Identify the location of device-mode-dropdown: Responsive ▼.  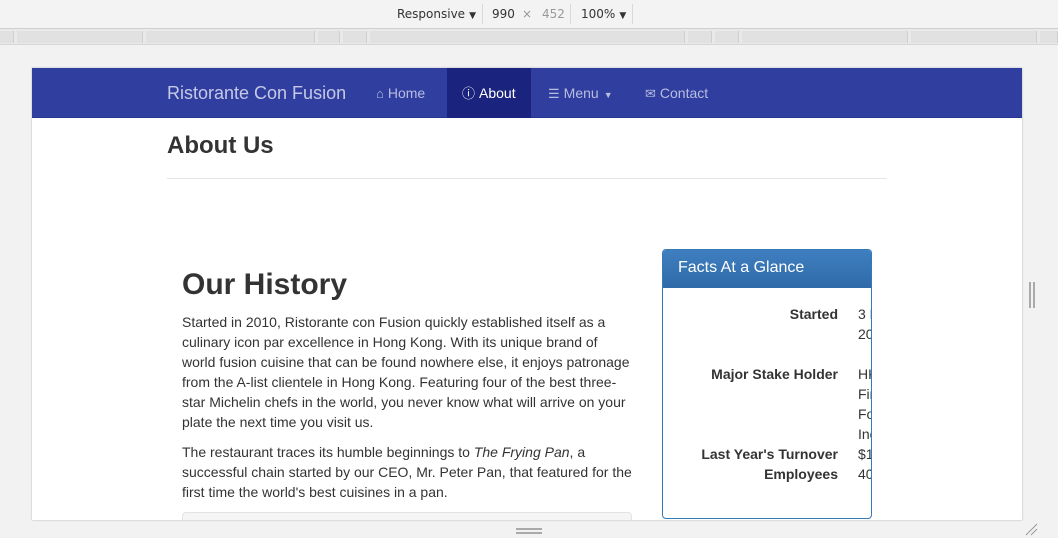
(436, 14).